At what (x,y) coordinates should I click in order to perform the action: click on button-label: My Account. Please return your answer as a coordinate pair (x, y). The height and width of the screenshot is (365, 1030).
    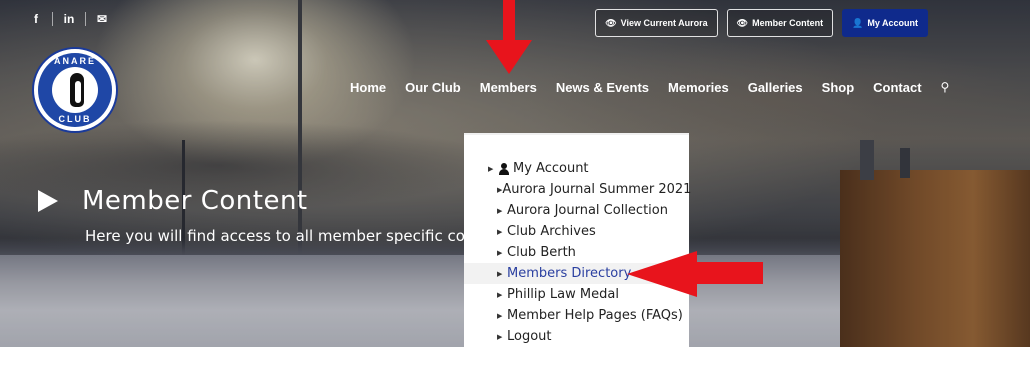
    Looking at the image, I should click on (892, 23).